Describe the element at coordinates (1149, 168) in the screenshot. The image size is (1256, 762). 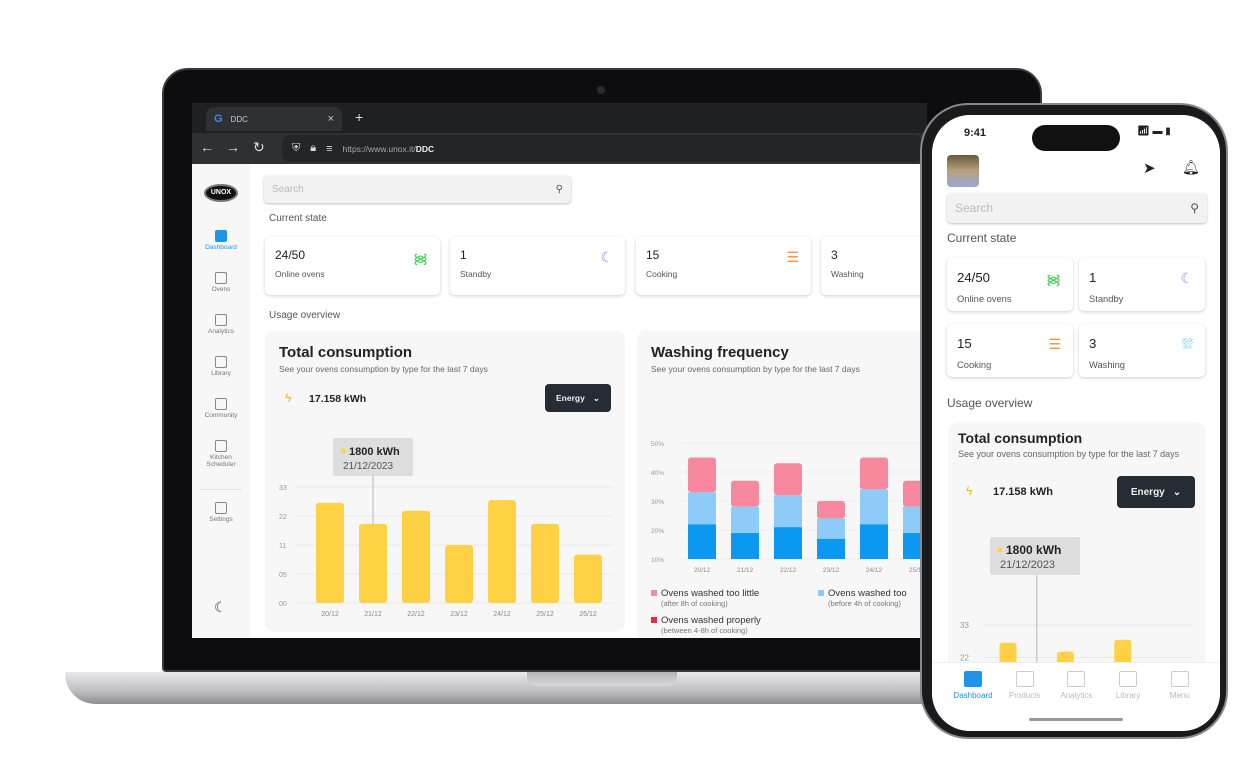
I see `send-icon: ➤` at that location.